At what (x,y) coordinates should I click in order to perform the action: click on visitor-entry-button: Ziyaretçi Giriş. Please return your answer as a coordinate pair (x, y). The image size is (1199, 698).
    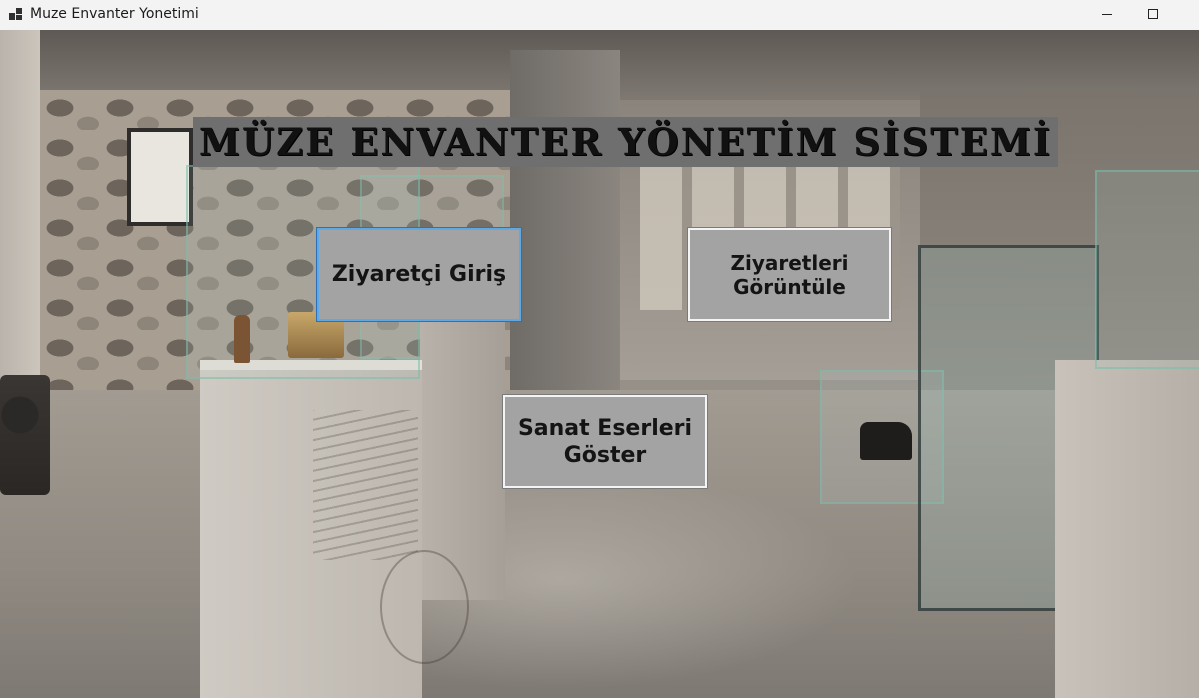
    Looking at the image, I should click on (419, 274).